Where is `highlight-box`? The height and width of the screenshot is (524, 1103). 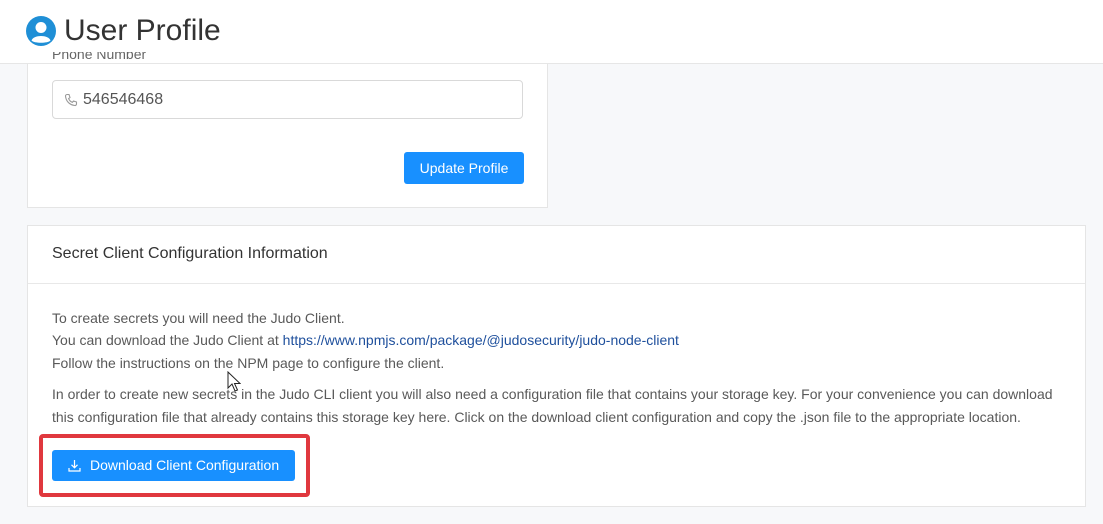 highlight-box is located at coordinates (174, 465).